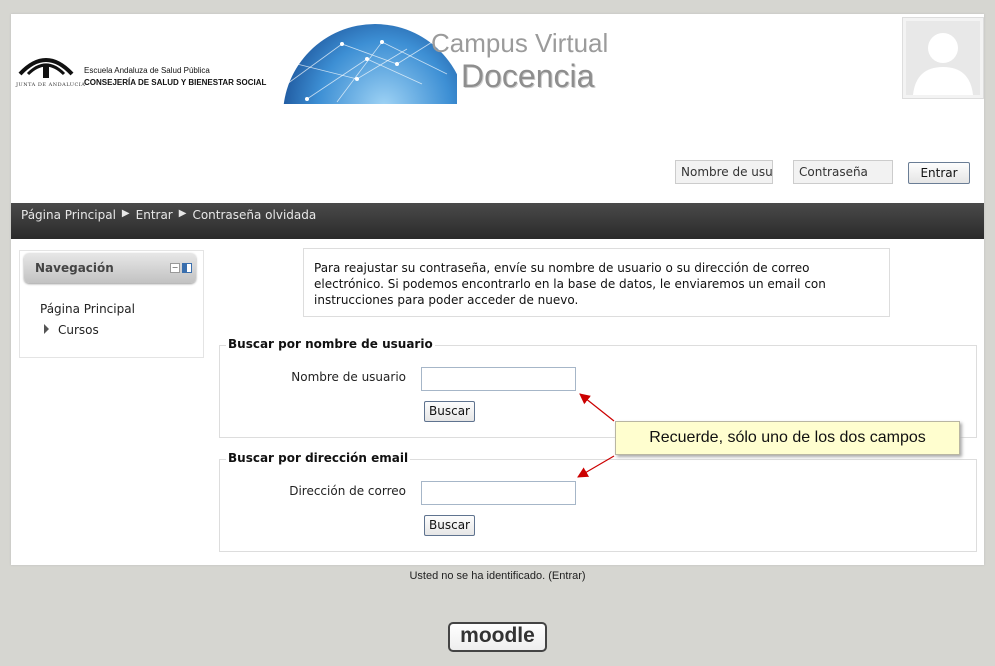  Describe the element at coordinates (51, 85) in the screenshot. I see `junta-text: JUNTA DE ANDALUCIA` at that location.